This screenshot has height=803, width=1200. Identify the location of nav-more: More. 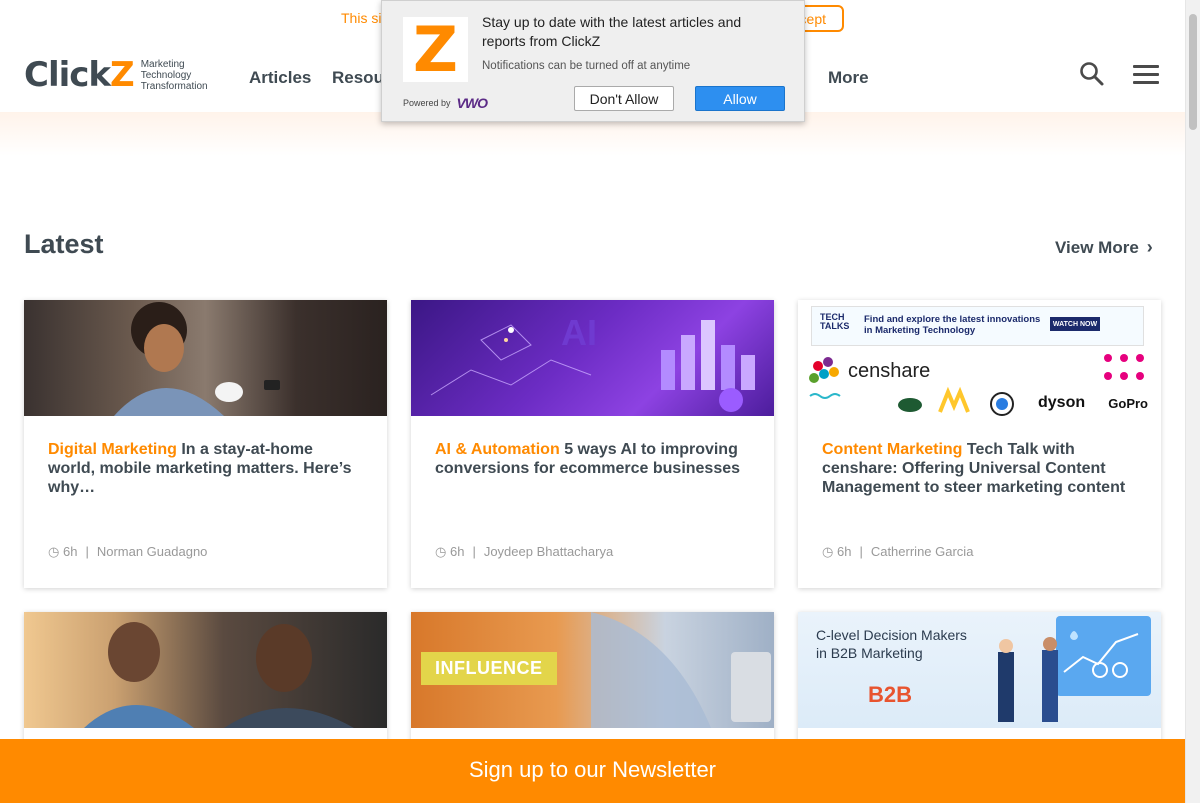
(848, 78).